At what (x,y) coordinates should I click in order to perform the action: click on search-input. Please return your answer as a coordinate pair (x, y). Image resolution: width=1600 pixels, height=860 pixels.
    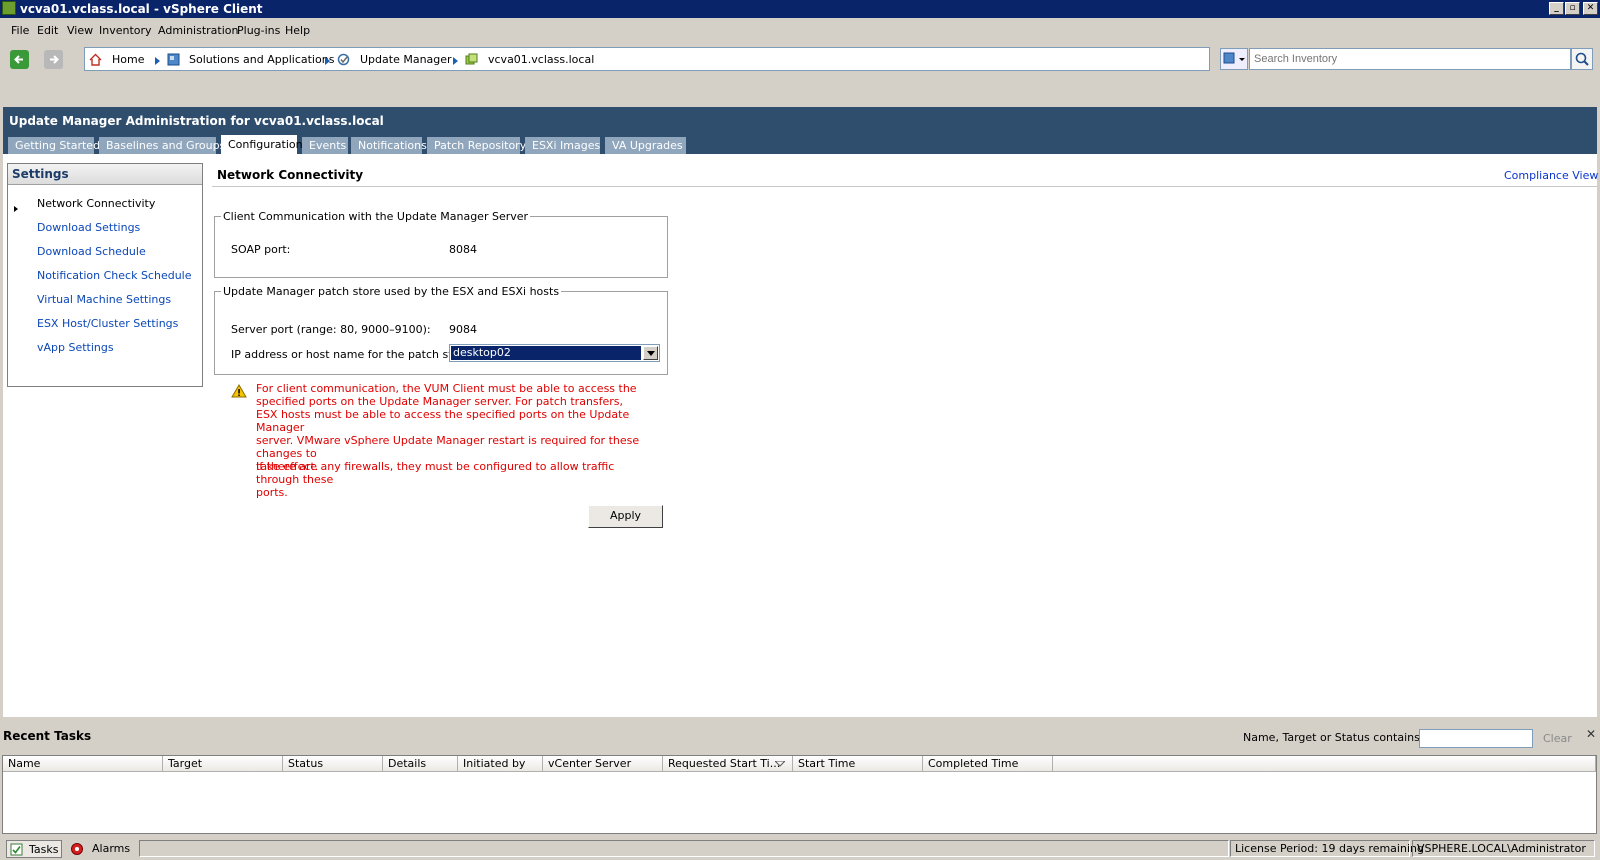
    Looking at the image, I should click on (1410, 59).